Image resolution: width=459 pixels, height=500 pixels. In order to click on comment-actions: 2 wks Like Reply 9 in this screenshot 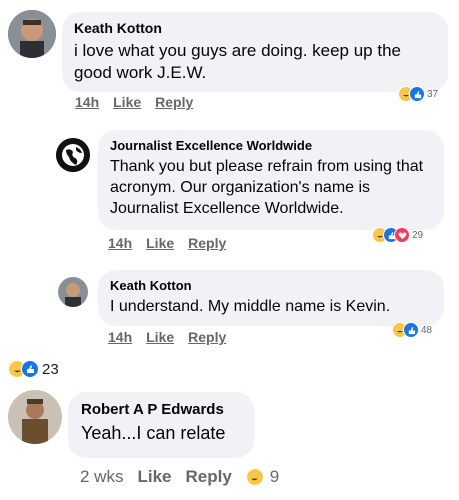, I will do `click(179, 477)`.